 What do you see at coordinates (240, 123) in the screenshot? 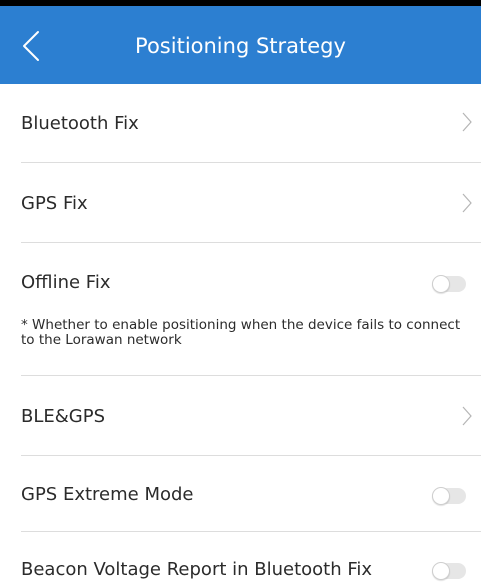
I see `bluetooth-fix-row: Bluetooth Fix` at bounding box center [240, 123].